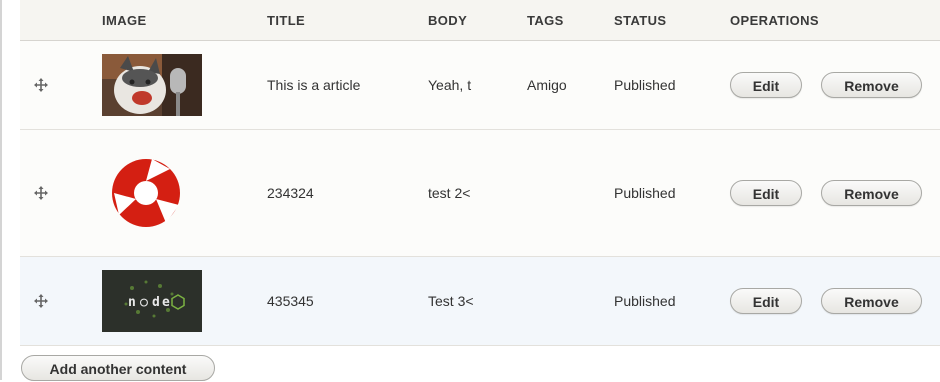 The width and height of the screenshot is (940, 382). Describe the element at coordinates (124, 20) in the screenshot. I see `header-image: IMAGE` at that location.